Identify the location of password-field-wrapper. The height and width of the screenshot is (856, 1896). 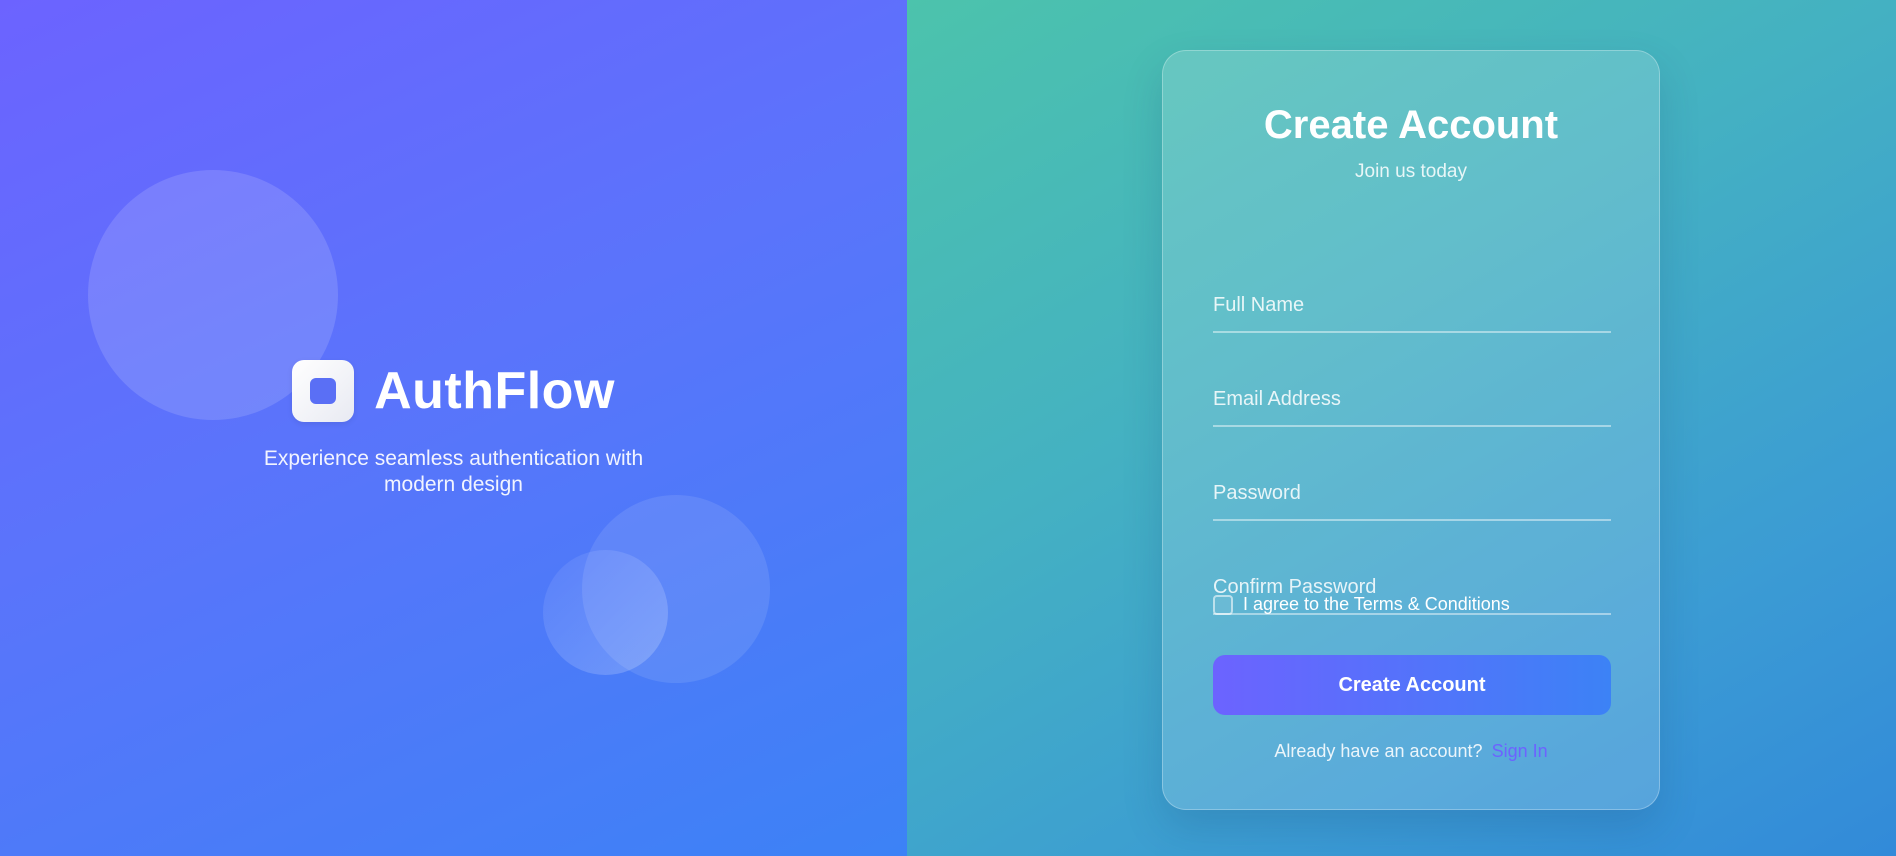
(1412, 494).